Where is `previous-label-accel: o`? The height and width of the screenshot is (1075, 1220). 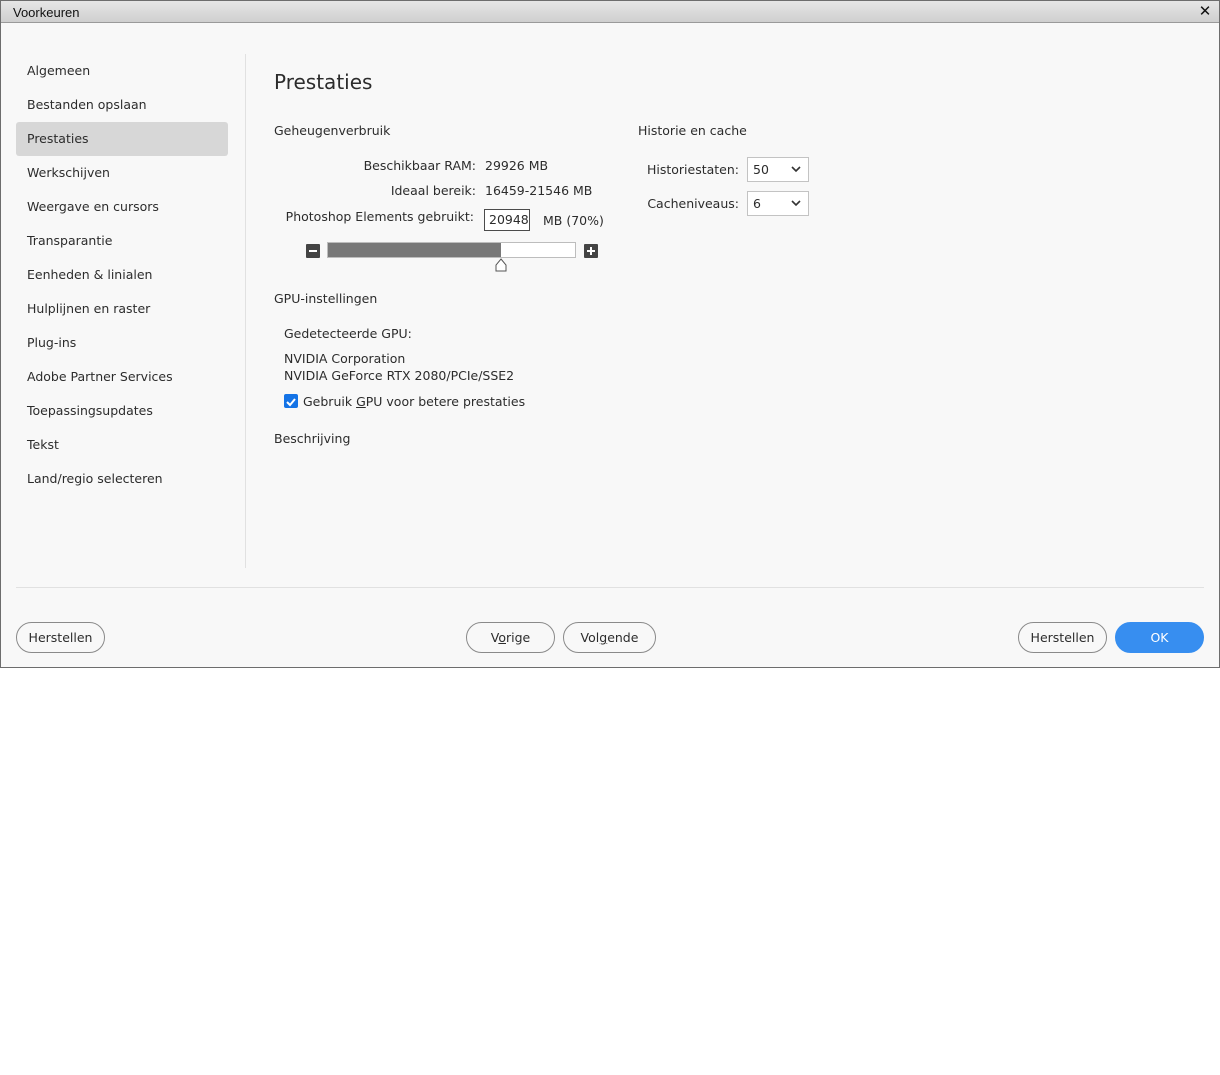 previous-label-accel: o is located at coordinates (502, 637).